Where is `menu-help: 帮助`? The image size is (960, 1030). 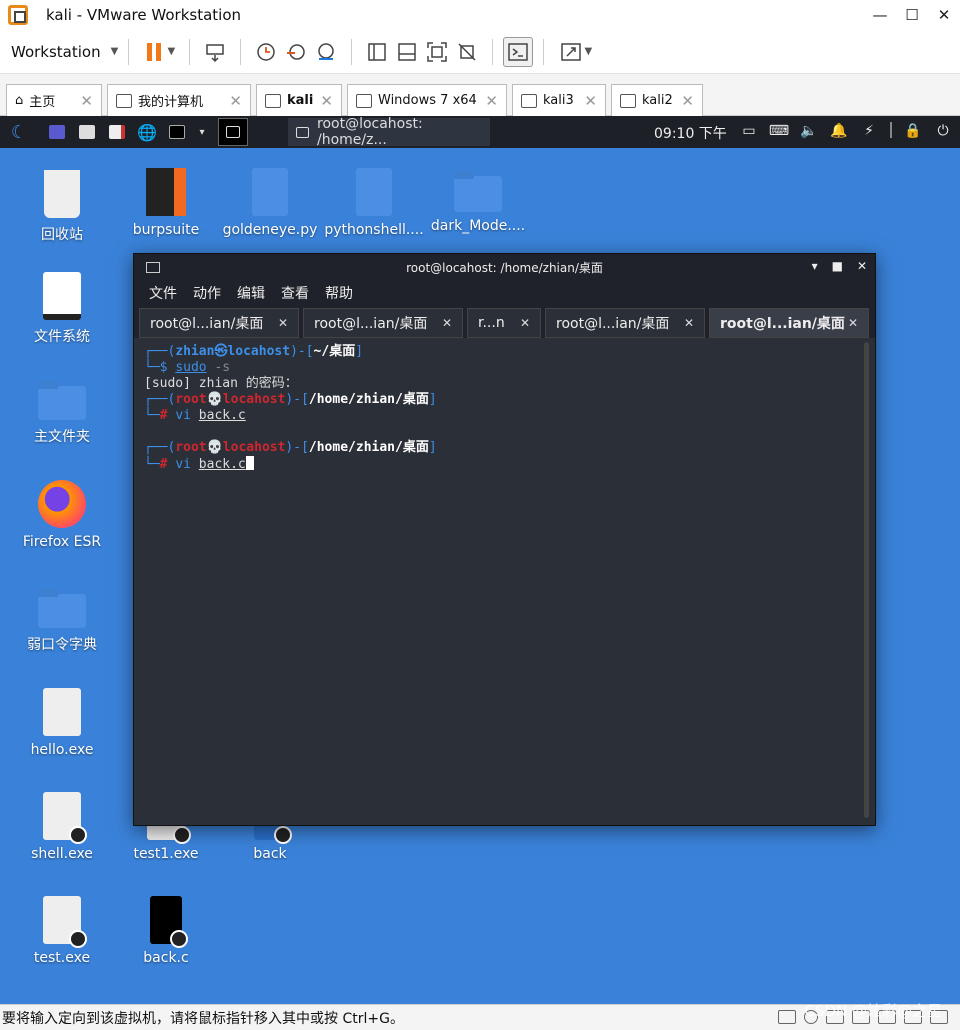
menu-help: 帮助 is located at coordinates (339, 293).